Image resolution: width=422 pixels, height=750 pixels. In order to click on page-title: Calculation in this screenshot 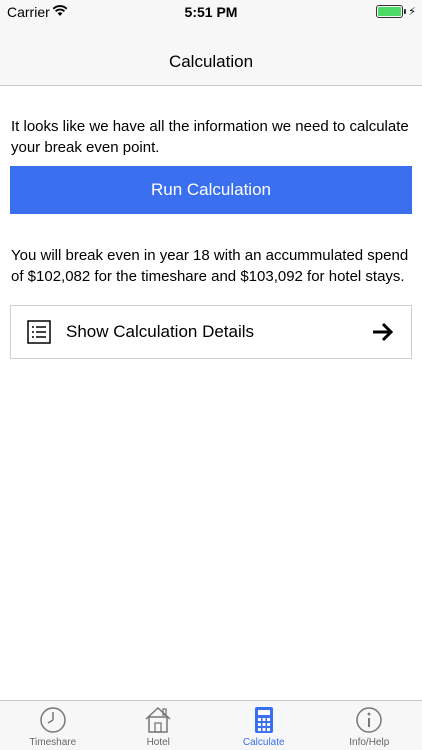, I will do `click(211, 61)`.